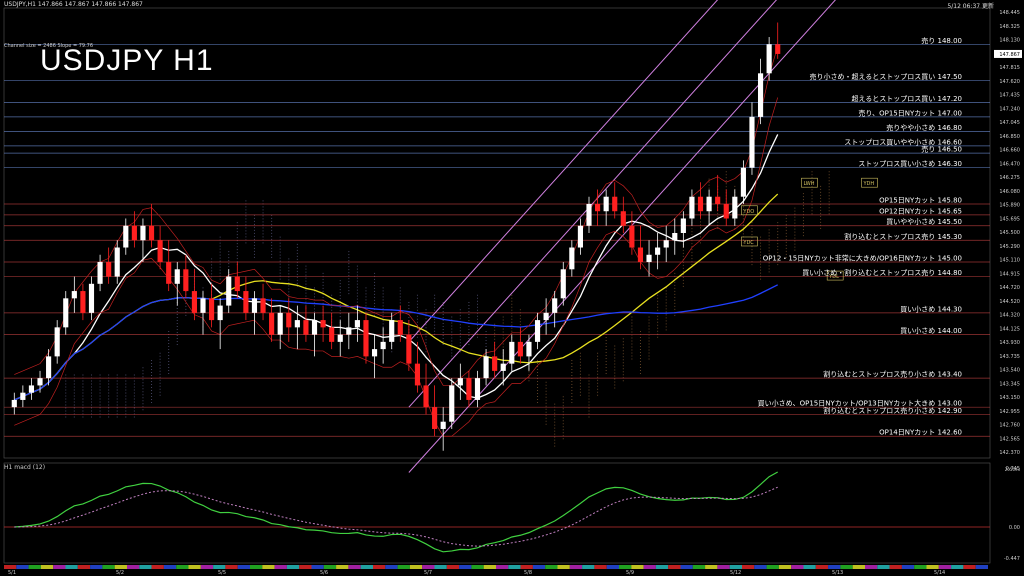 The height and width of the screenshot is (576, 1024). What do you see at coordinates (1009, 96) in the screenshot?
I see `price-tick: 147.435` at bounding box center [1009, 96].